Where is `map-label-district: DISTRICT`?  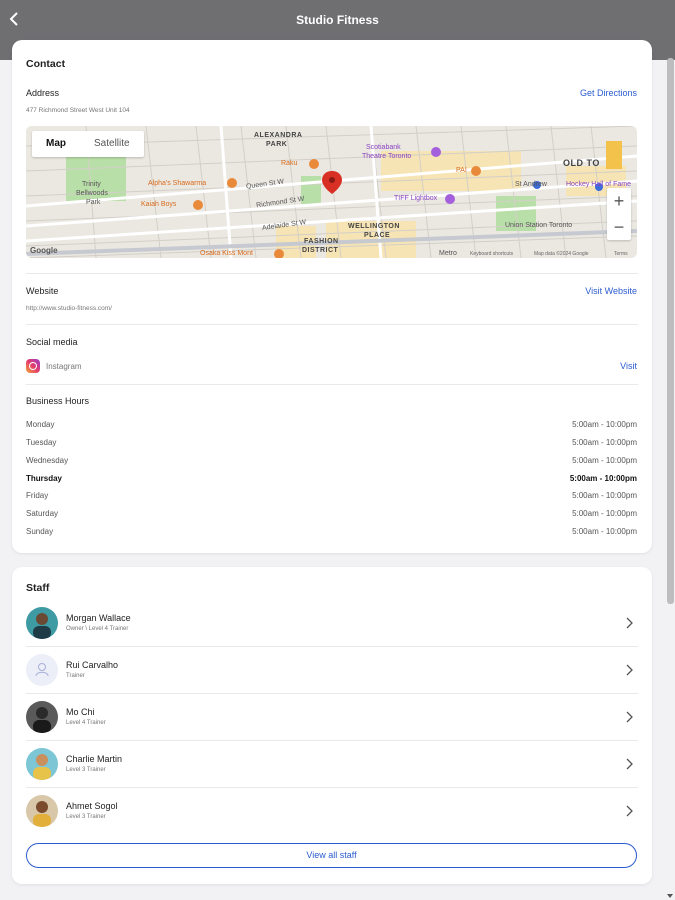
map-label-district: DISTRICT is located at coordinates (320, 250).